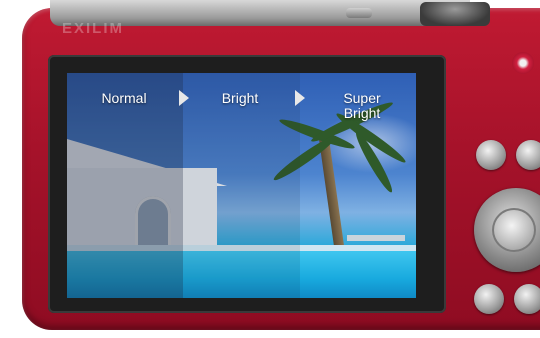 The image size is (540, 338). I want to click on bench, so click(376, 238).